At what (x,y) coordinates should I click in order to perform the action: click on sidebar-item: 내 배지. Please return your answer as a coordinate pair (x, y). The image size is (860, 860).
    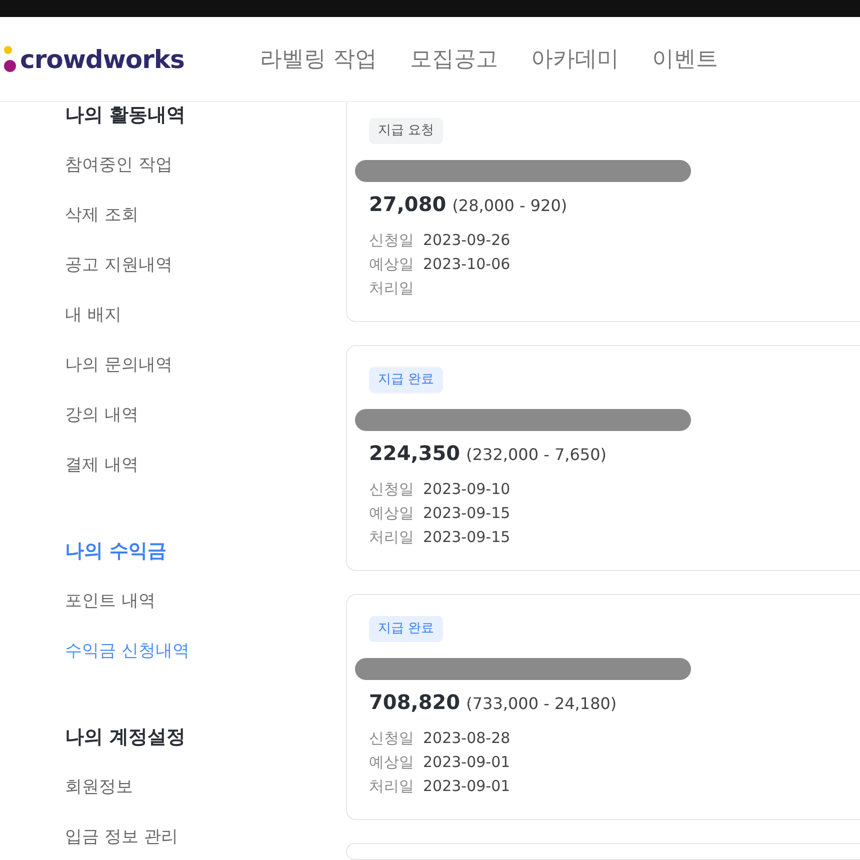
    Looking at the image, I should click on (205, 315).